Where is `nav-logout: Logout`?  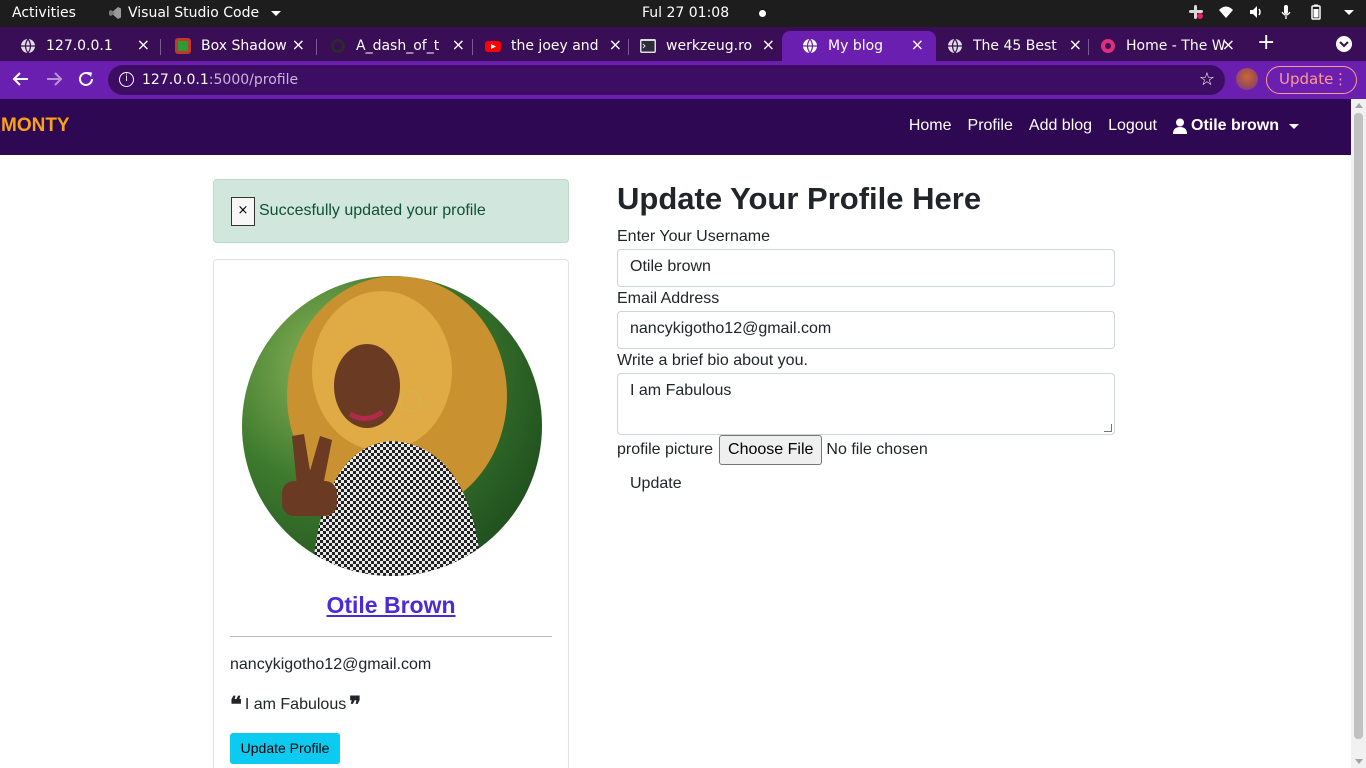 nav-logout: Logout is located at coordinates (1132, 126).